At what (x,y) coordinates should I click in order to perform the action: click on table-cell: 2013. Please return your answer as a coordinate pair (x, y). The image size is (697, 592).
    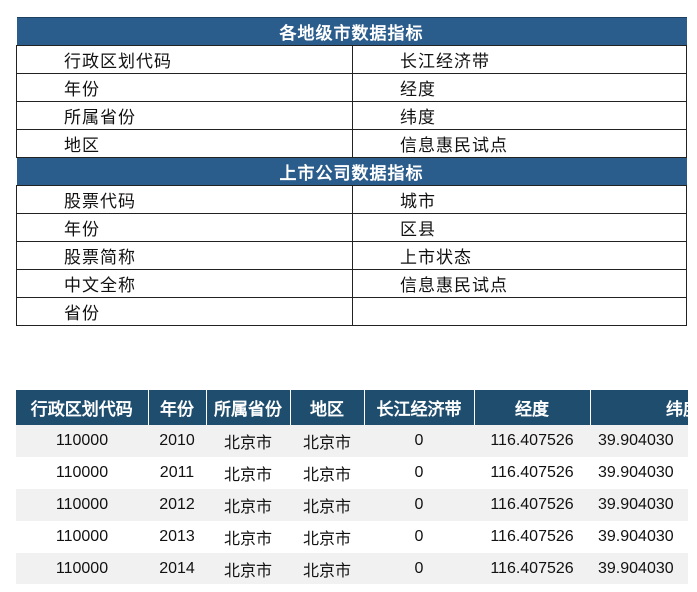
    Looking at the image, I should click on (177, 537).